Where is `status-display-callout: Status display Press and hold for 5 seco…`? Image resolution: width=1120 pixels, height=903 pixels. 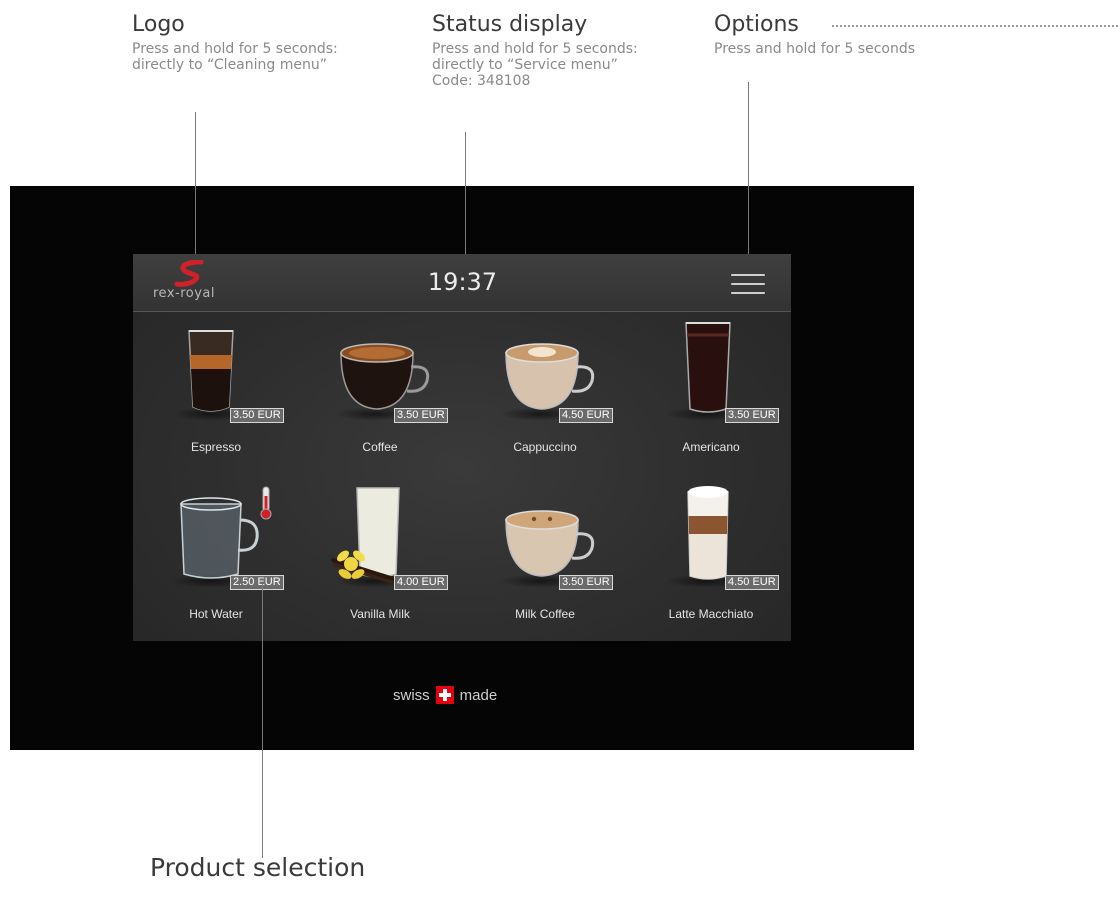 status-display-callout: Status display Press and hold for 5 seco… is located at coordinates (535, 50).